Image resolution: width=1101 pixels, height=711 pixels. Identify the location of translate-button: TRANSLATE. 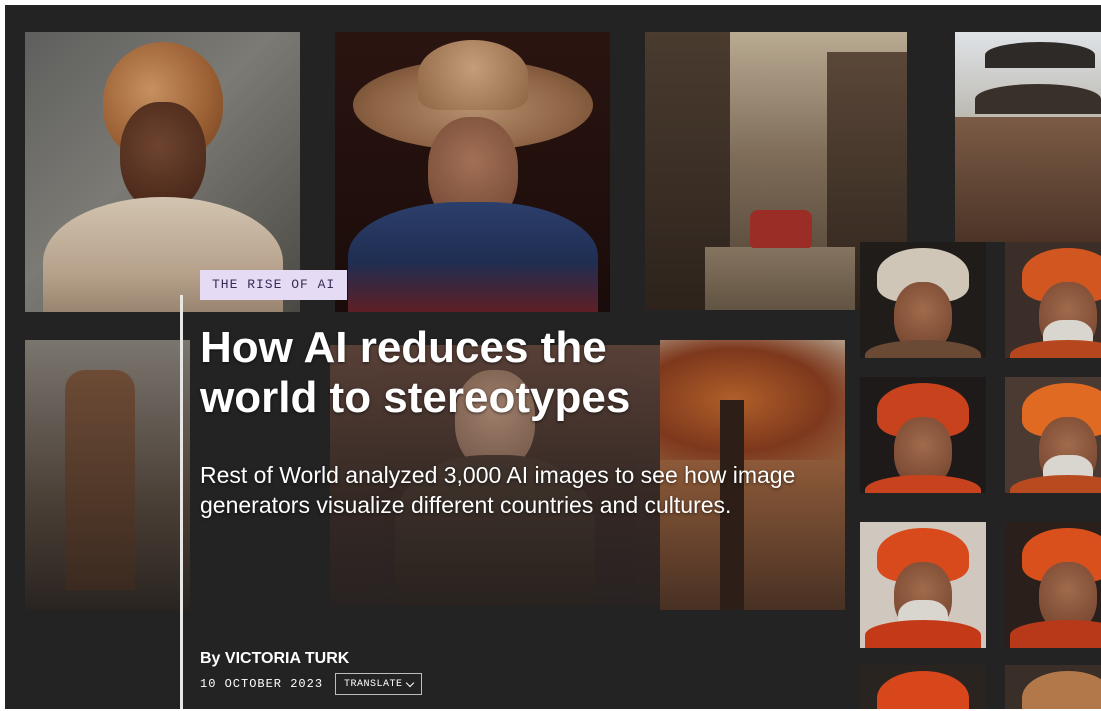
(378, 684).